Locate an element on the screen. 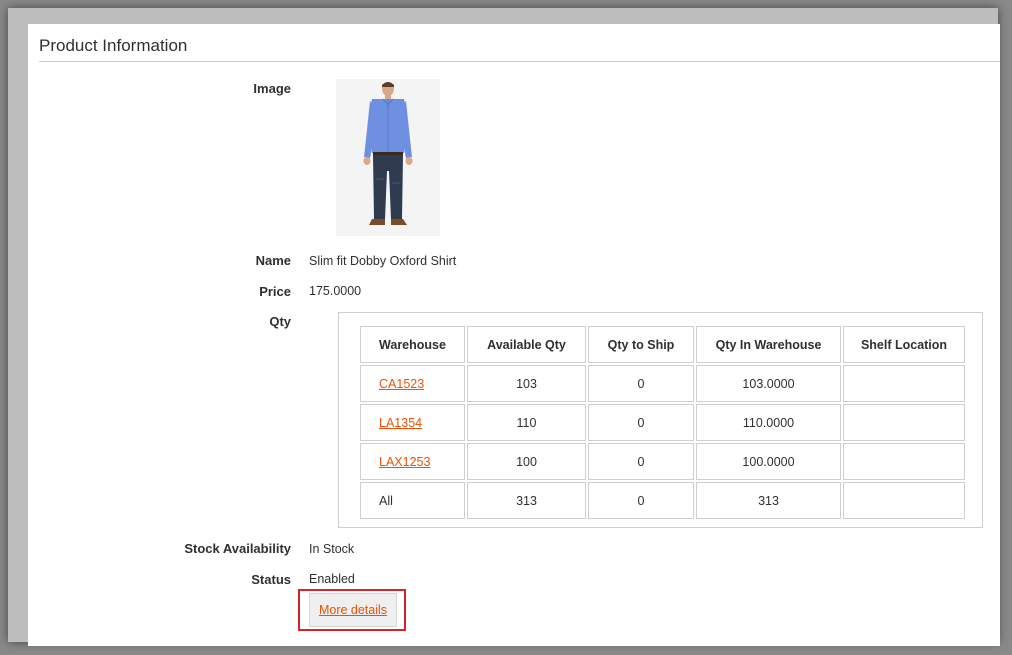 The width and height of the screenshot is (1012, 655). warehouse-link-lax1253: LAX1253 is located at coordinates (404, 462).